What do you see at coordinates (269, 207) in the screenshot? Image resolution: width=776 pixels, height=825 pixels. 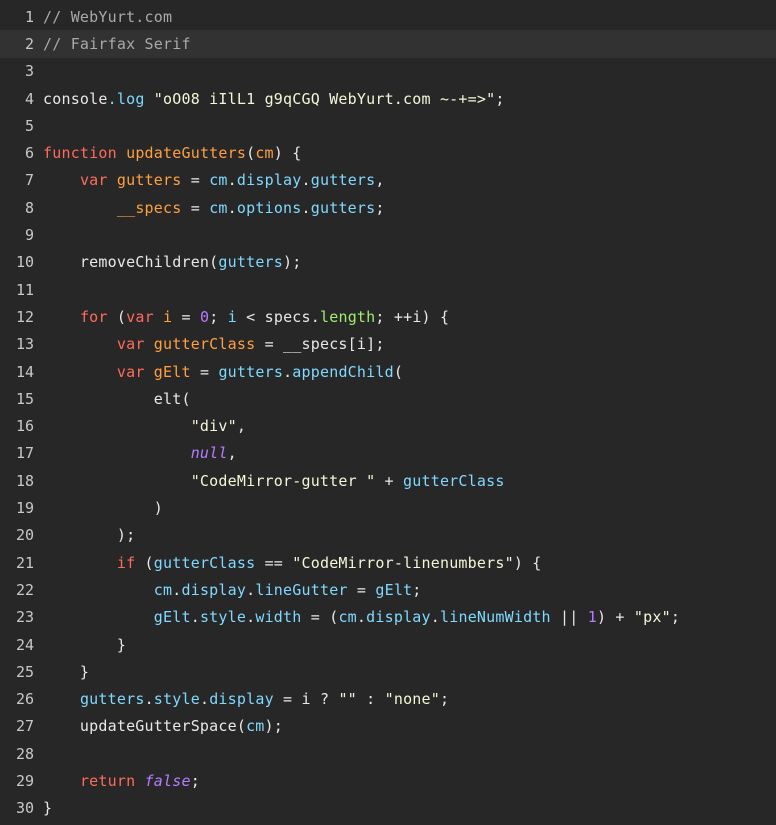 I see `code-token: options` at bounding box center [269, 207].